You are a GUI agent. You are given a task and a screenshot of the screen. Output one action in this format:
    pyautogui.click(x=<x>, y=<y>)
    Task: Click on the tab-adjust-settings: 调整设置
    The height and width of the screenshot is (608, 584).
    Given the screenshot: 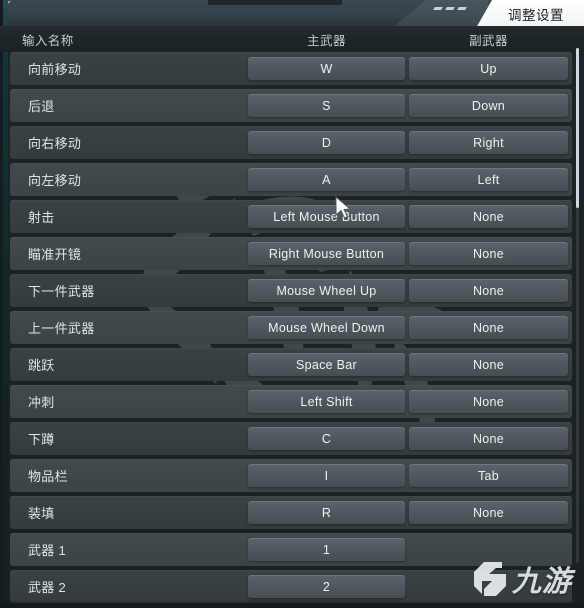 What is the action you would take?
    pyautogui.click(x=530, y=14)
    